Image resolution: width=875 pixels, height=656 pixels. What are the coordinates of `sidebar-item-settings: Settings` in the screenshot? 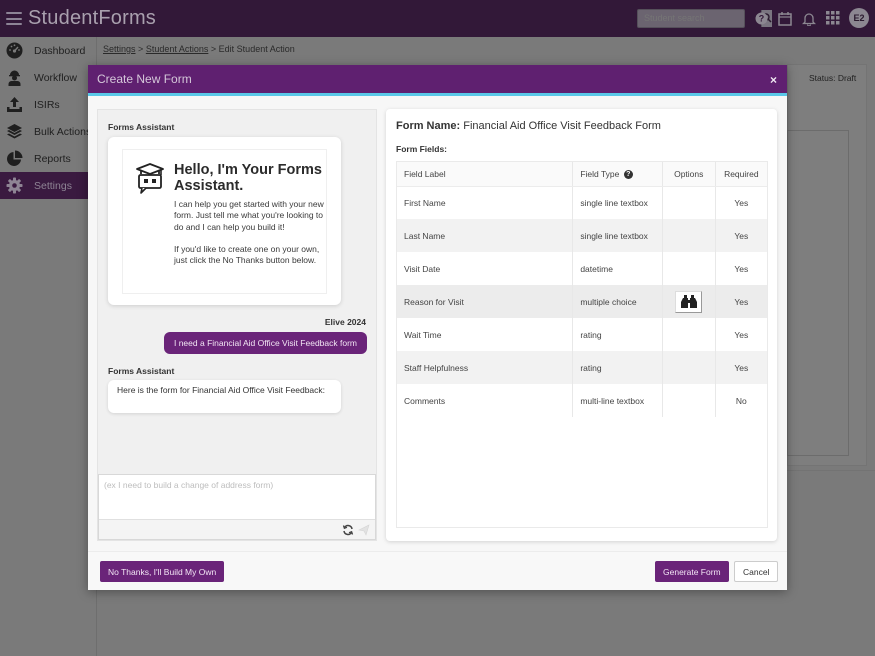 It's located at (48, 185).